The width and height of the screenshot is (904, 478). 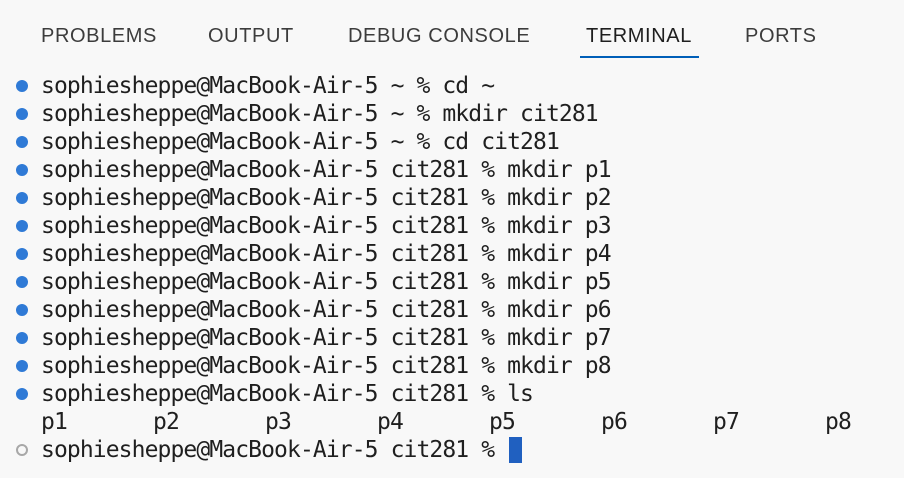 I want to click on ls-output-line: p1 p2 p3 p4 p5 p6 p7 p8, so click(x=452, y=422).